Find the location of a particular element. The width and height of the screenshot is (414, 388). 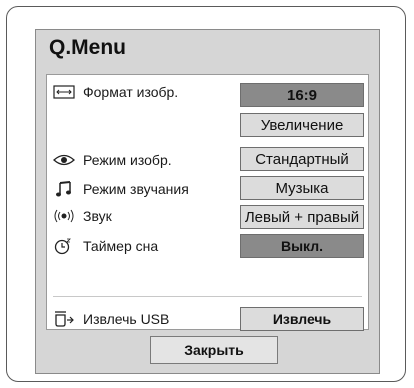

menu-item-audio: Звук is located at coordinates (82, 216).